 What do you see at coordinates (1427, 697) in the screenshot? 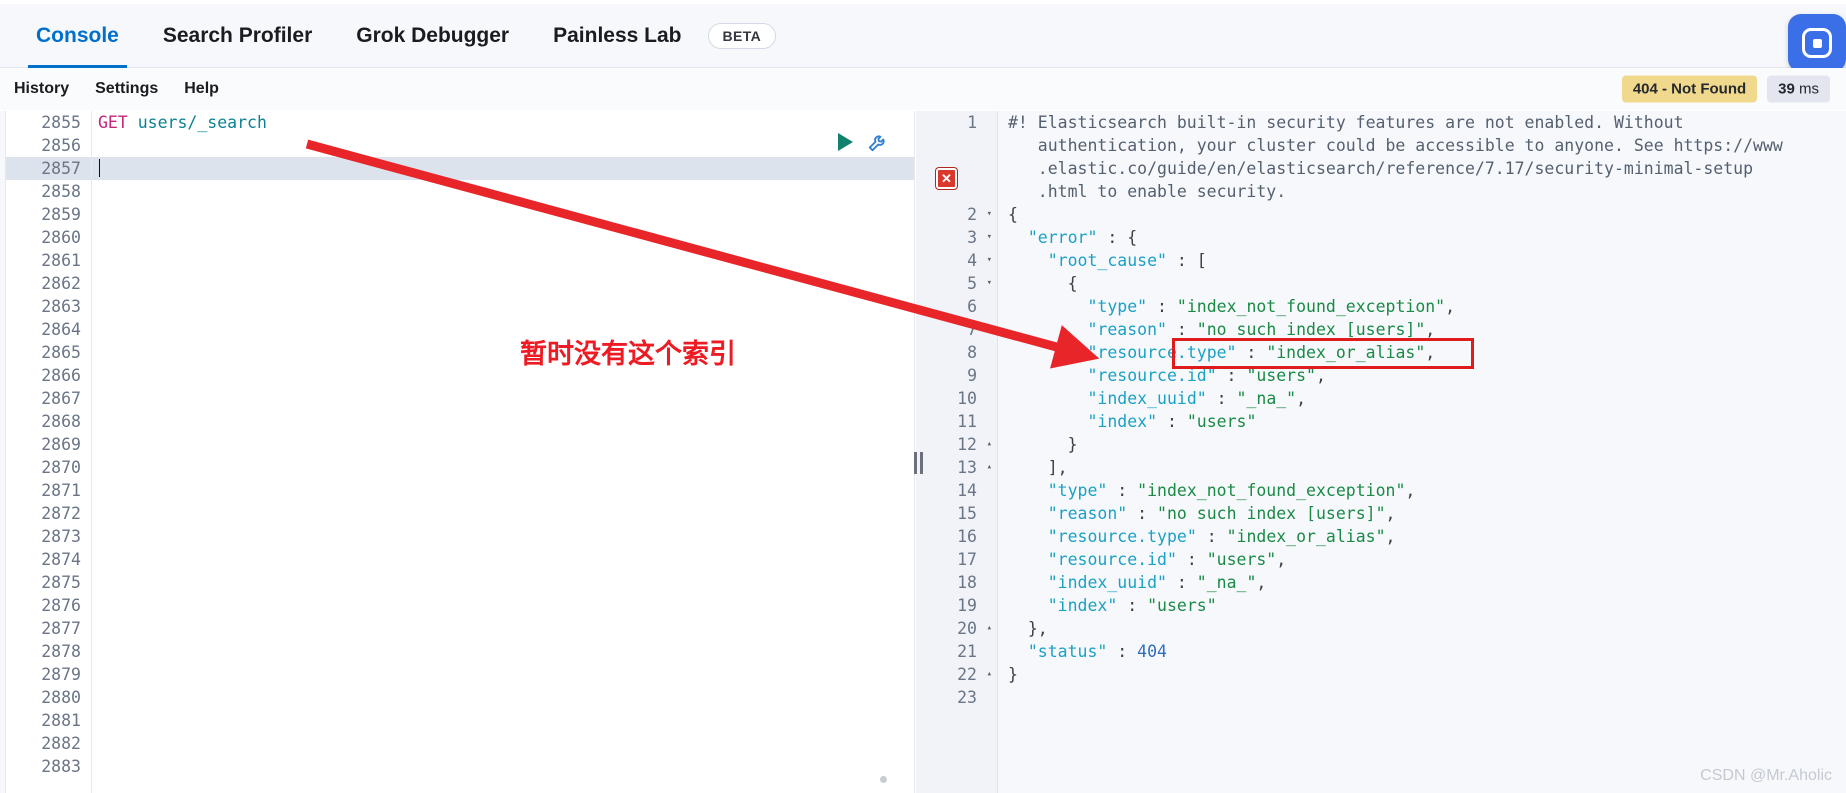
I see `response-code-line` at bounding box center [1427, 697].